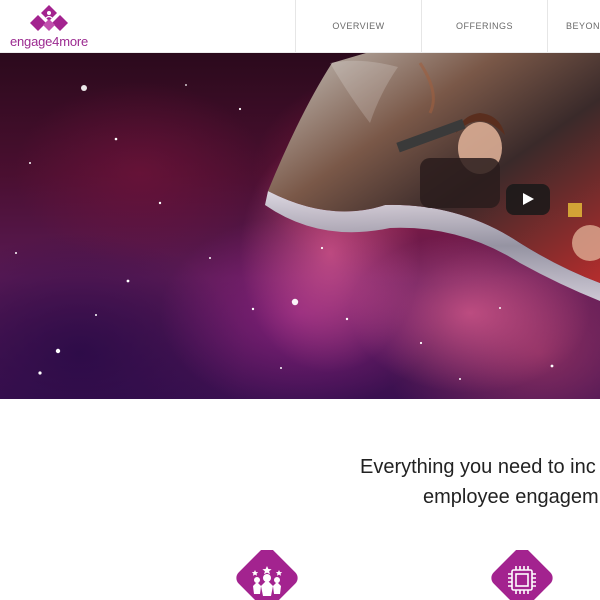 The image size is (600, 600). I want to click on headline-line-1: Everything you need to inc, so click(478, 467).